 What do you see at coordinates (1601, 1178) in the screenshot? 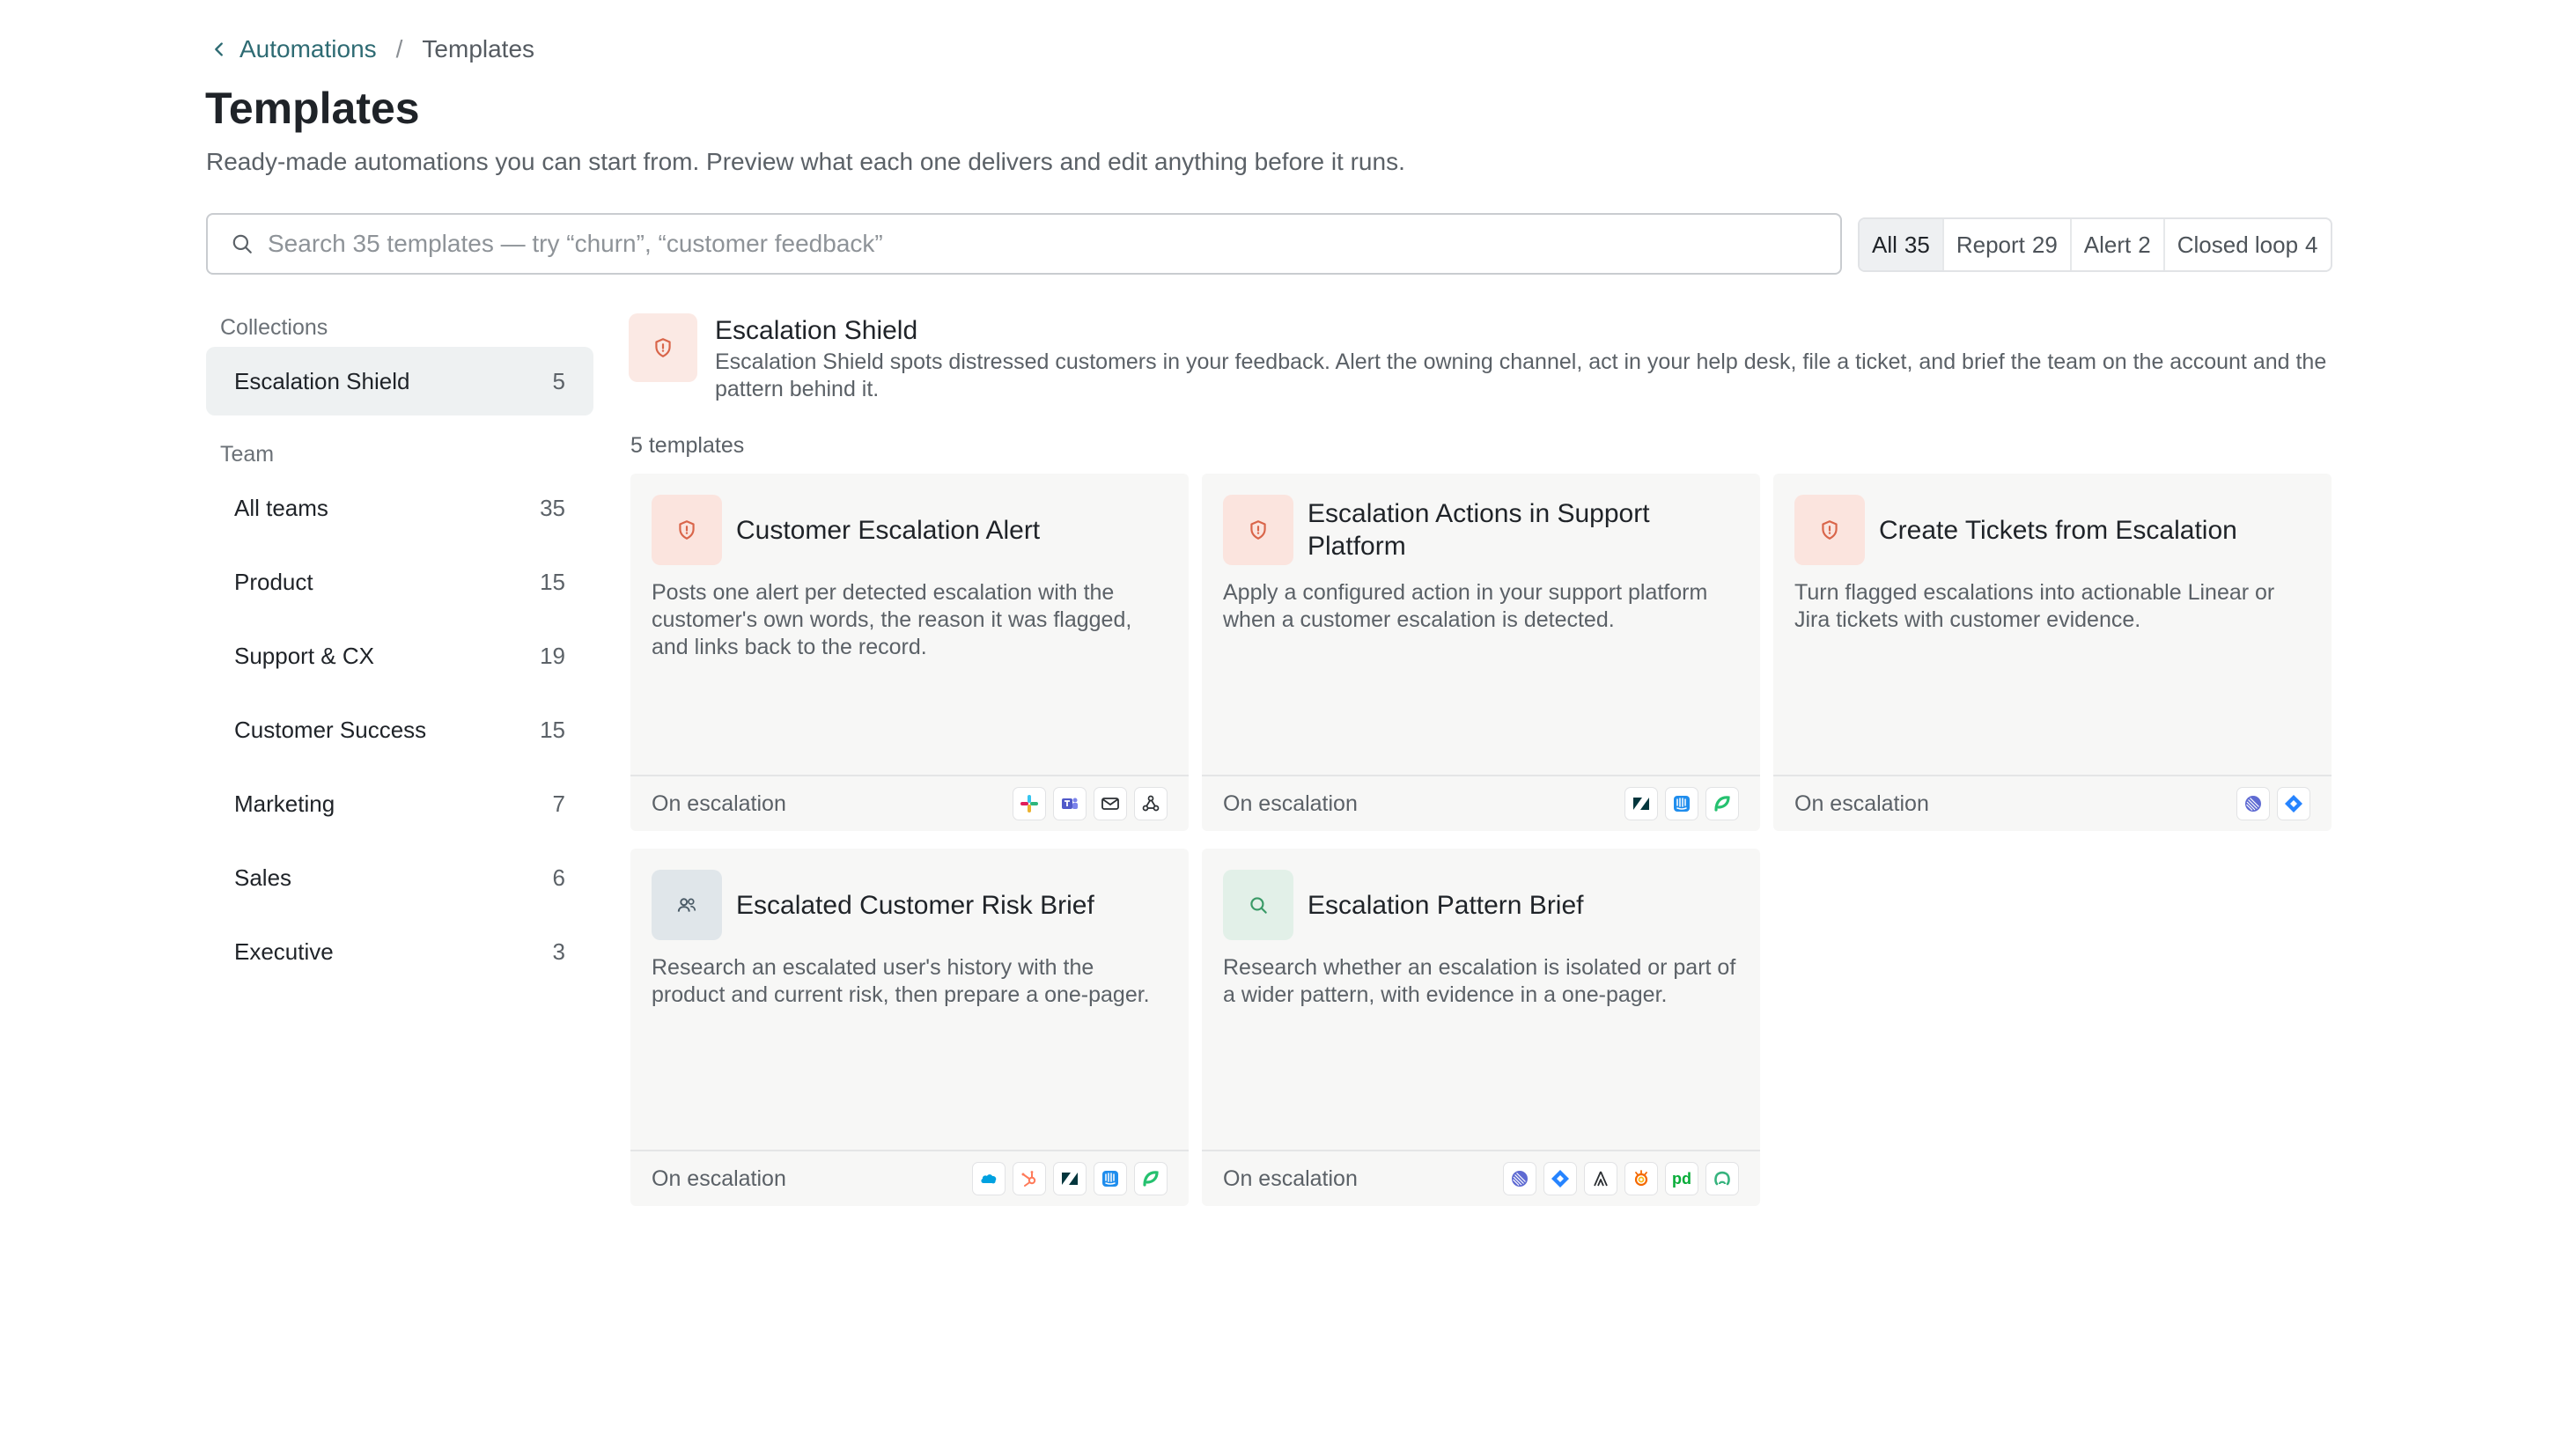
I see `atlassian-icon` at bounding box center [1601, 1178].